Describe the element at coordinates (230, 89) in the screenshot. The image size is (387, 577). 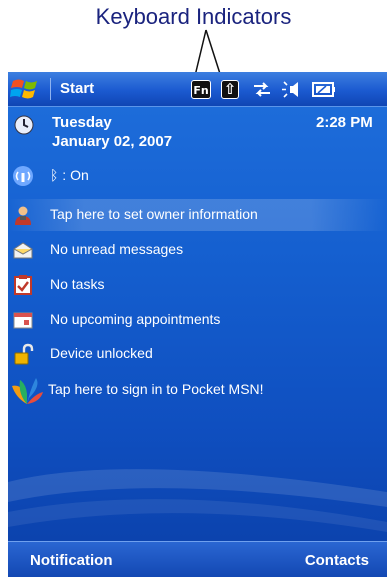
I see `shift-key-indicator-icon: ⇧` at that location.